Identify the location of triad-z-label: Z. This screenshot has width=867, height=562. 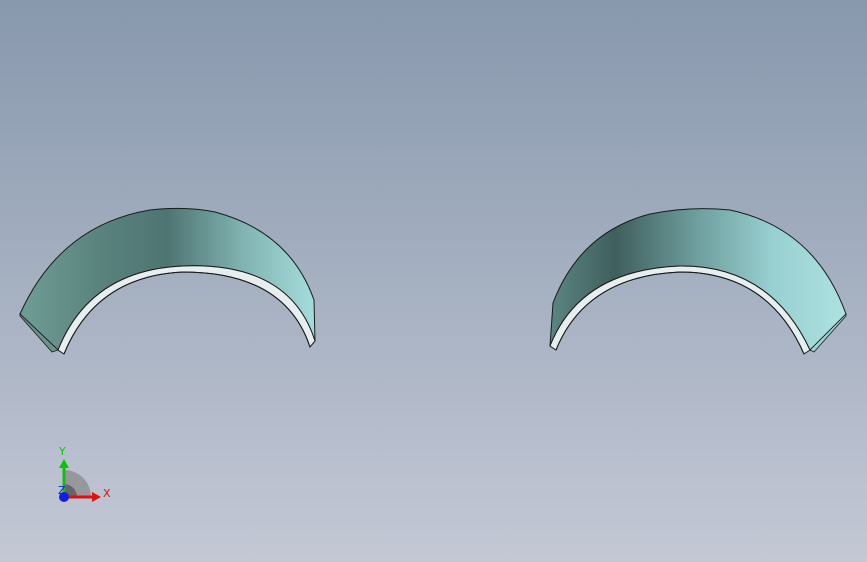
(62, 490).